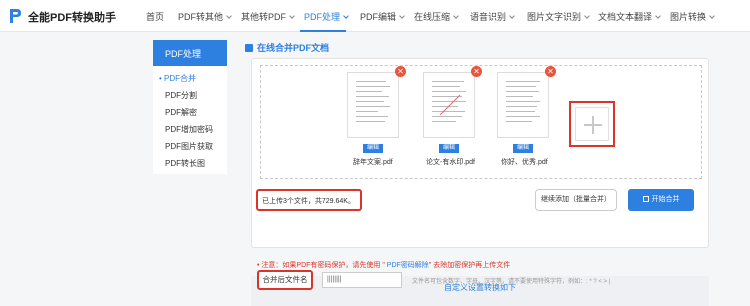 The width and height of the screenshot is (750, 306). I want to click on nav-label: 其他转PDF, so click(264, 17).